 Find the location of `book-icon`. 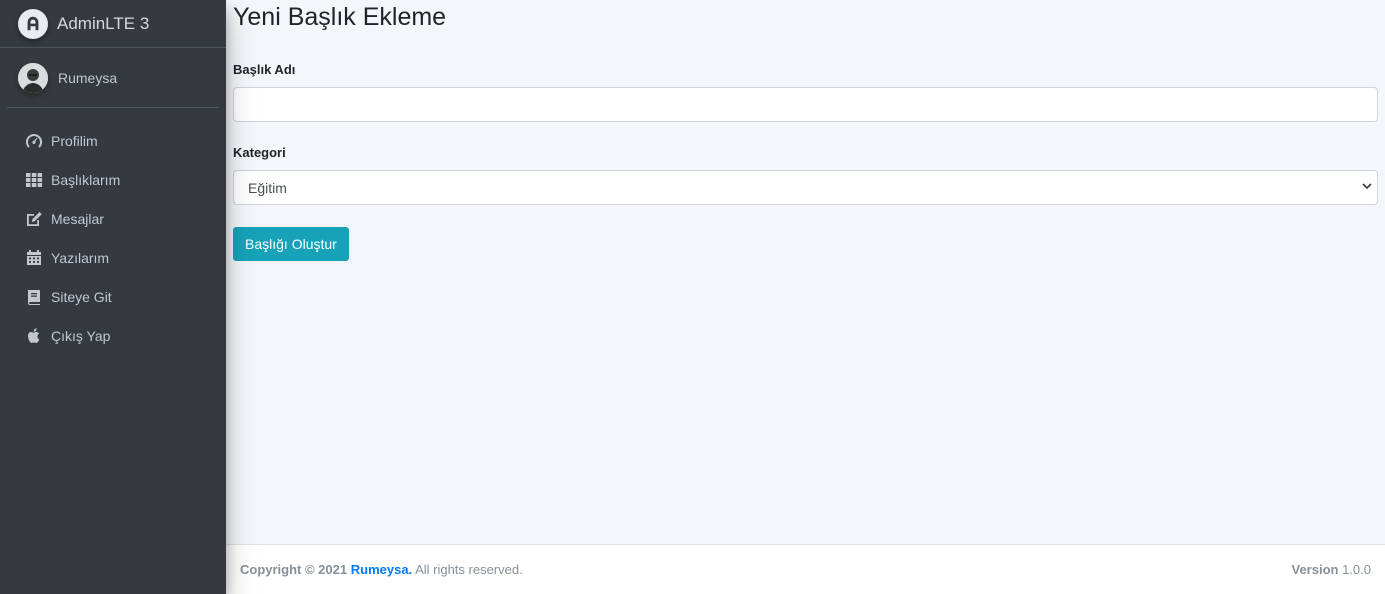

book-icon is located at coordinates (33, 297).